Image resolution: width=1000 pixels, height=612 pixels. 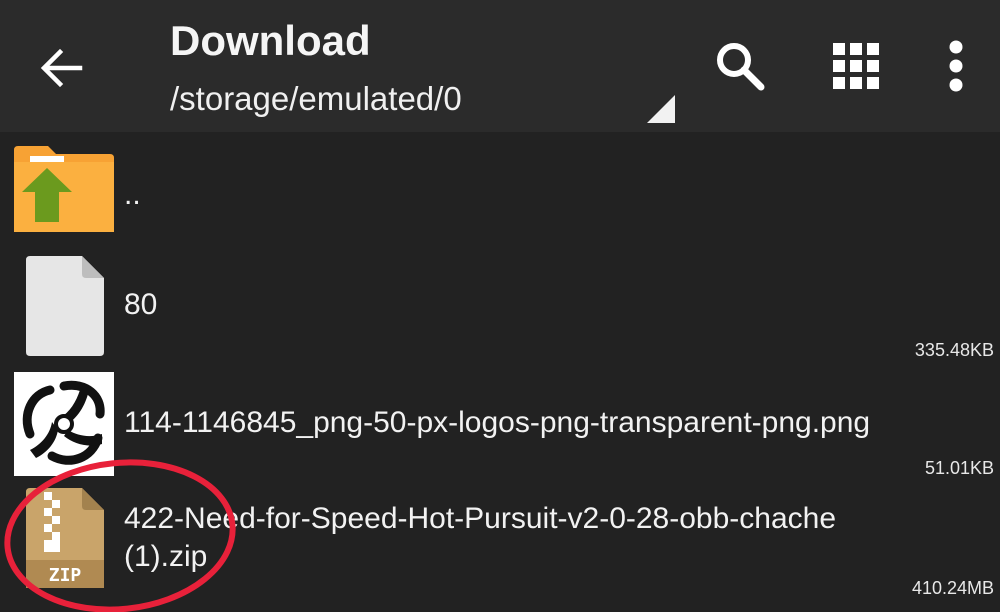 What do you see at coordinates (132, 194) in the screenshot?
I see `file-name: ..` at bounding box center [132, 194].